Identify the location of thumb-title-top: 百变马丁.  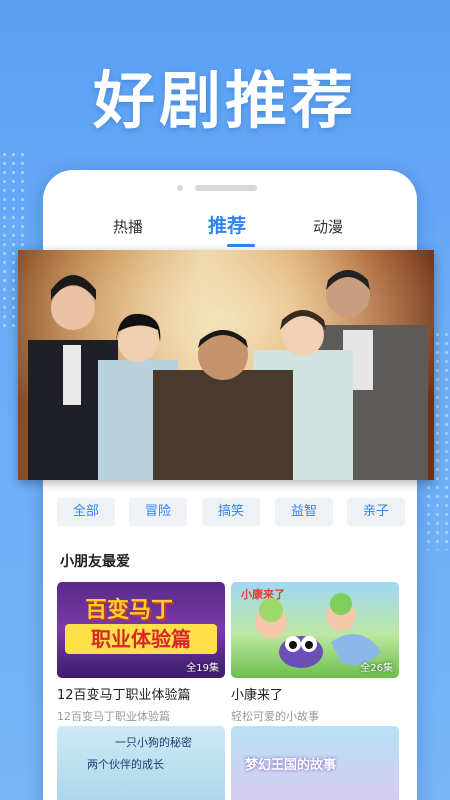
(129, 610).